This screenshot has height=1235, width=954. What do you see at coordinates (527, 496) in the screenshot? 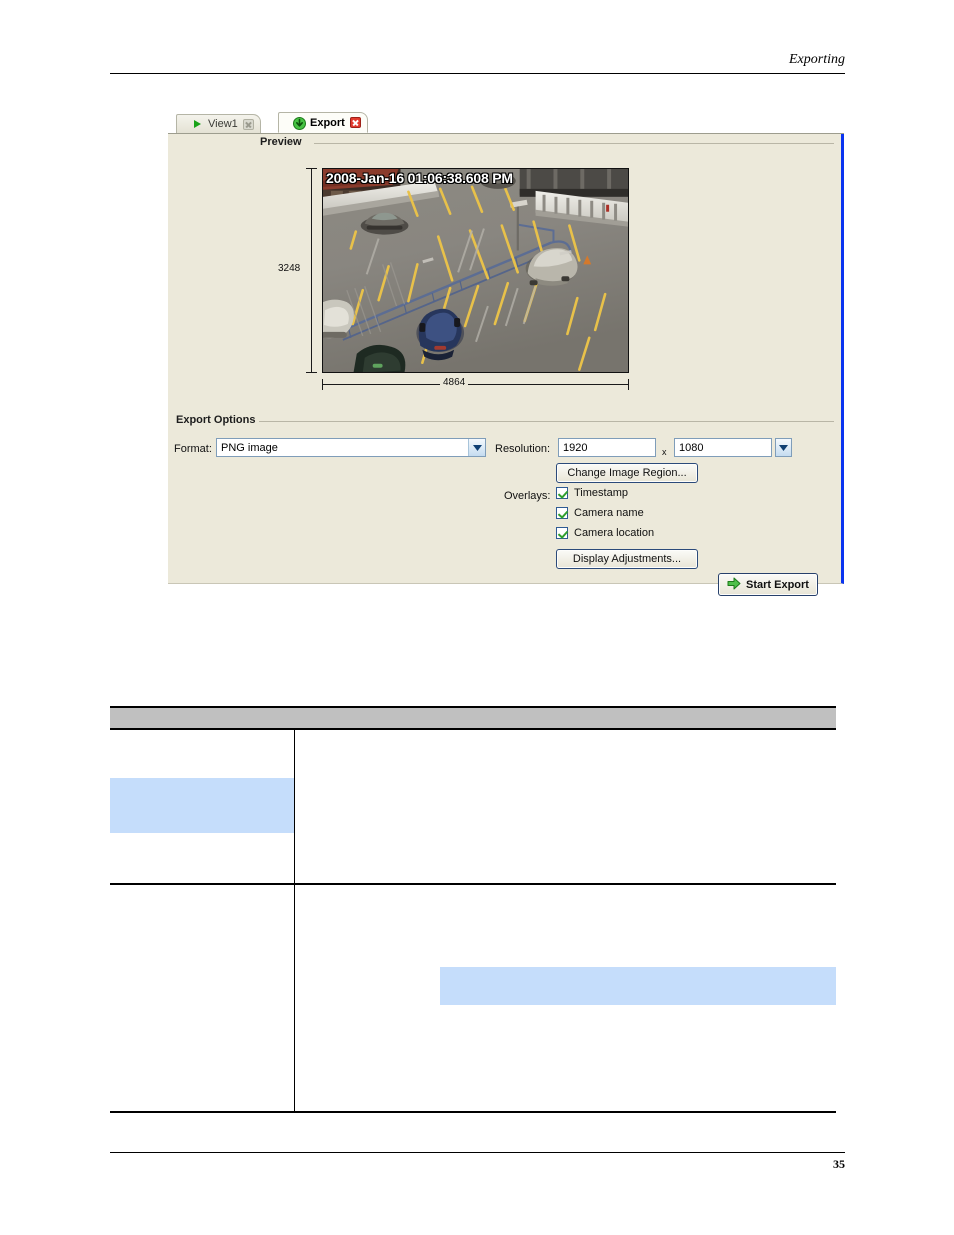
I see `overlays-label: Overlays:` at bounding box center [527, 496].